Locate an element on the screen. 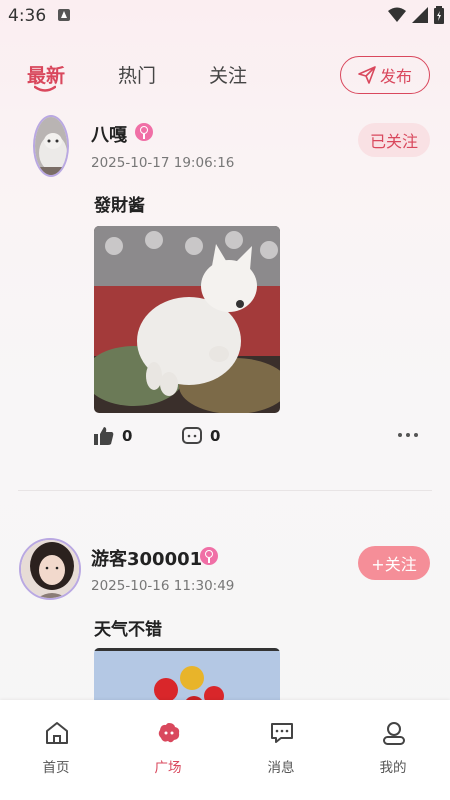 The height and width of the screenshot is (800, 450). comment-button: 0 is located at coordinates (201, 436).